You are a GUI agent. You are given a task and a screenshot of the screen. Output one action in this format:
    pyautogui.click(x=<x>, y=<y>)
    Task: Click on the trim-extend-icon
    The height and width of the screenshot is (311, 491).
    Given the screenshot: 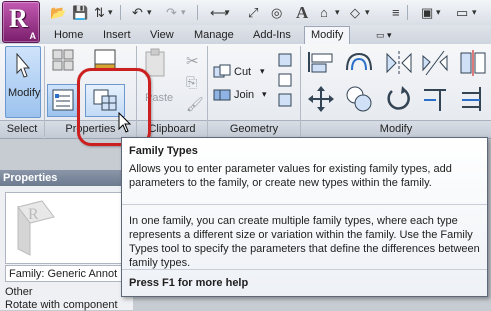 What is the action you would take?
    pyautogui.click(x=435, y=99)
    